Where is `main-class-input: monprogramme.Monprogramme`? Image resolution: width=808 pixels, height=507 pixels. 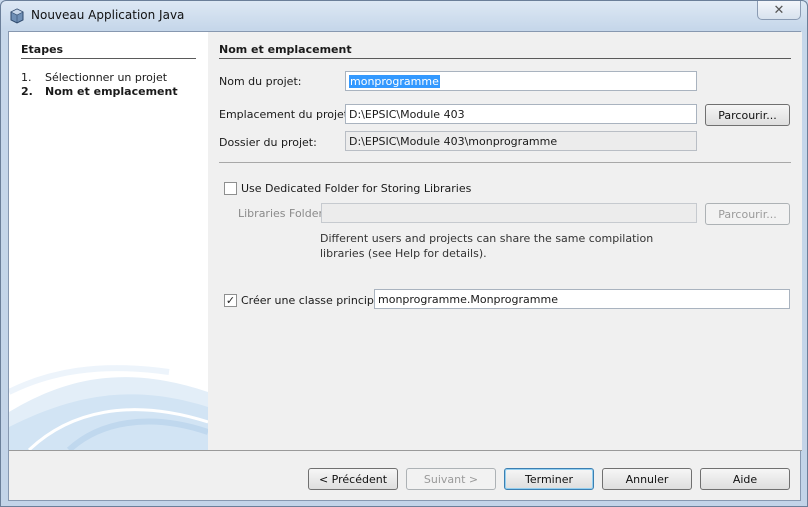 main-class-input: monprogramme.Monprogramme is located at coordinates (582, 299).